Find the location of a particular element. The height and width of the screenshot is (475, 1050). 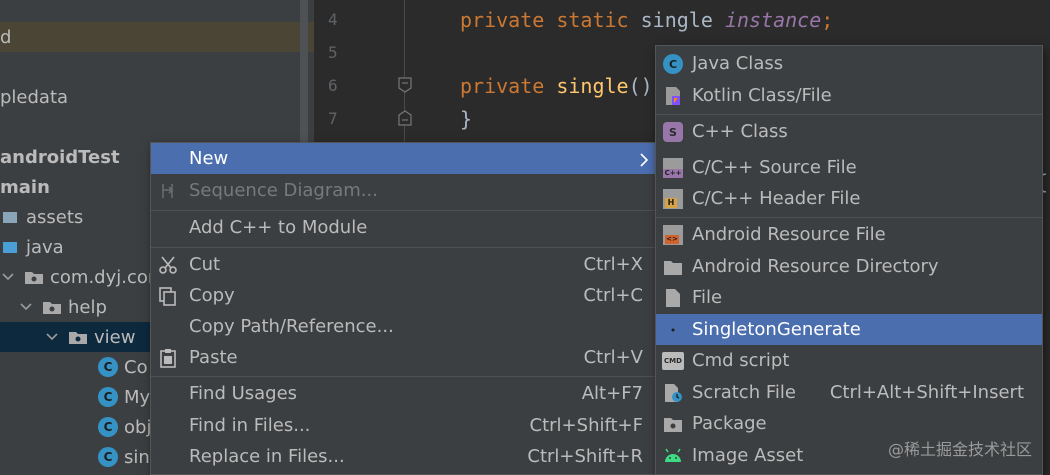

submenu-item-label: C/C++ Header File is located at coordinates (776, 198).